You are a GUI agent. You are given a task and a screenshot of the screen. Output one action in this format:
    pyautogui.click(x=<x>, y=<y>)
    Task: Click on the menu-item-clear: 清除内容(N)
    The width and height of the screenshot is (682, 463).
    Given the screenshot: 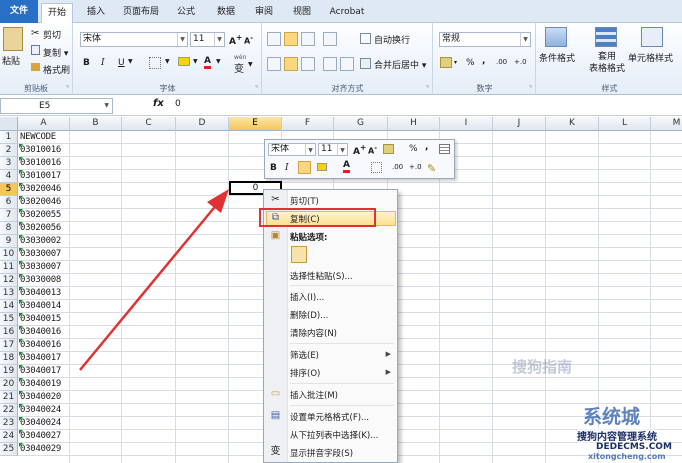 What is the action you would take?
    pyautogui.click(x=313, y=333)
    